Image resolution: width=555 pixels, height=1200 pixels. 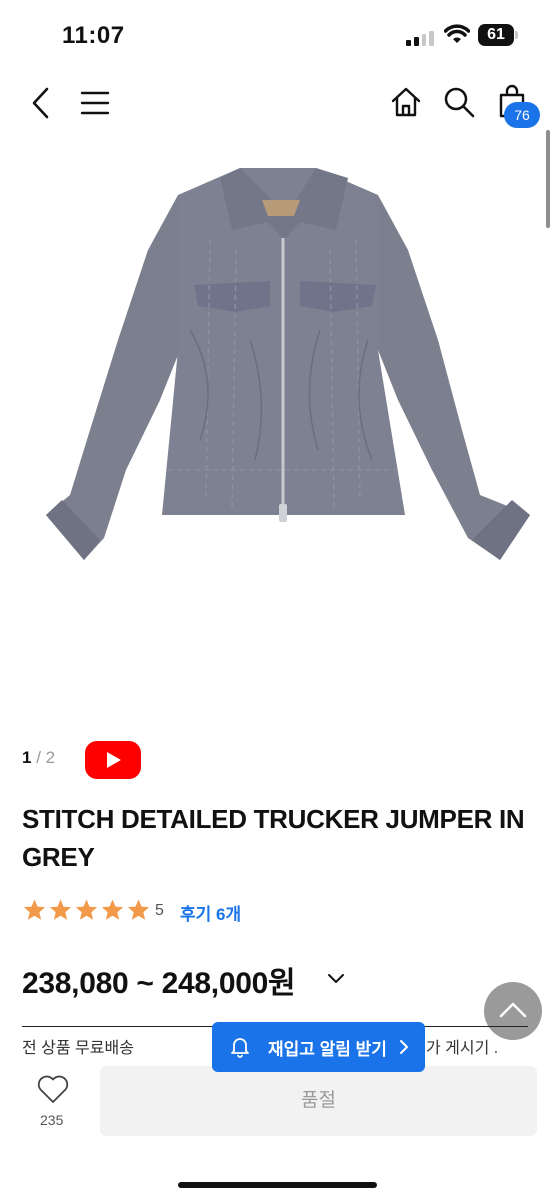 I want to click on scroll-top-button, so click(x=513, y=1011).